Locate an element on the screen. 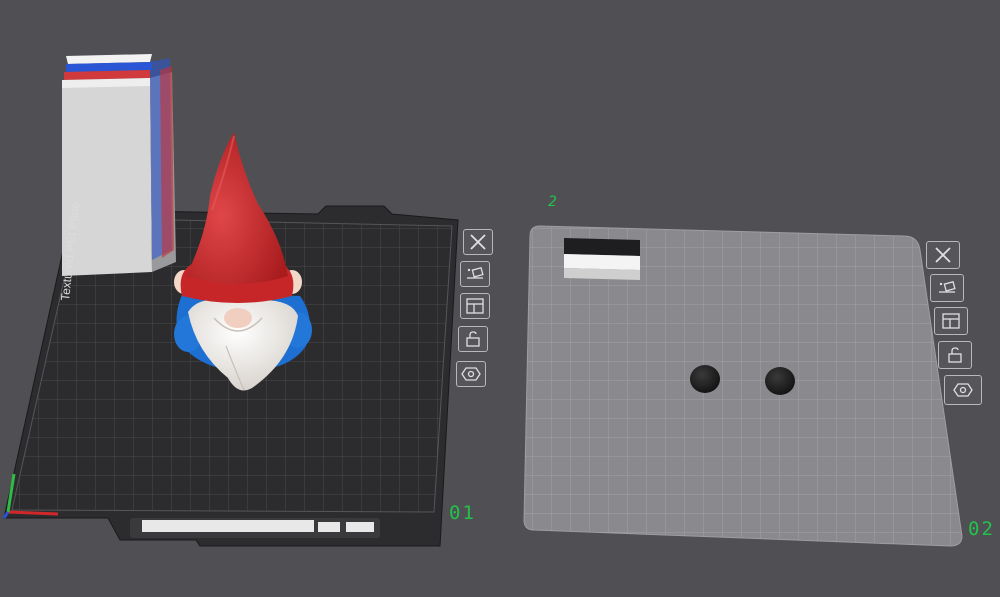 The image size is (1000, 597). plate-1-settings-button is located at coordinates (471, 374).